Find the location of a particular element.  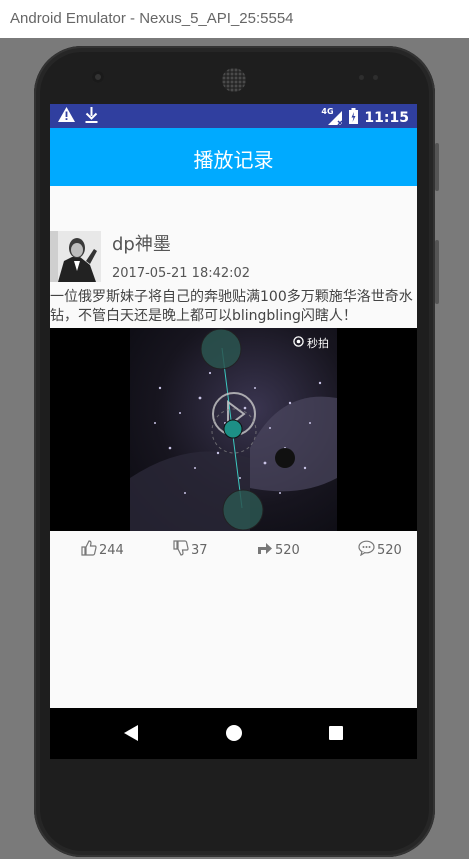

like-count: 244 is located at coordinates (111, 550).